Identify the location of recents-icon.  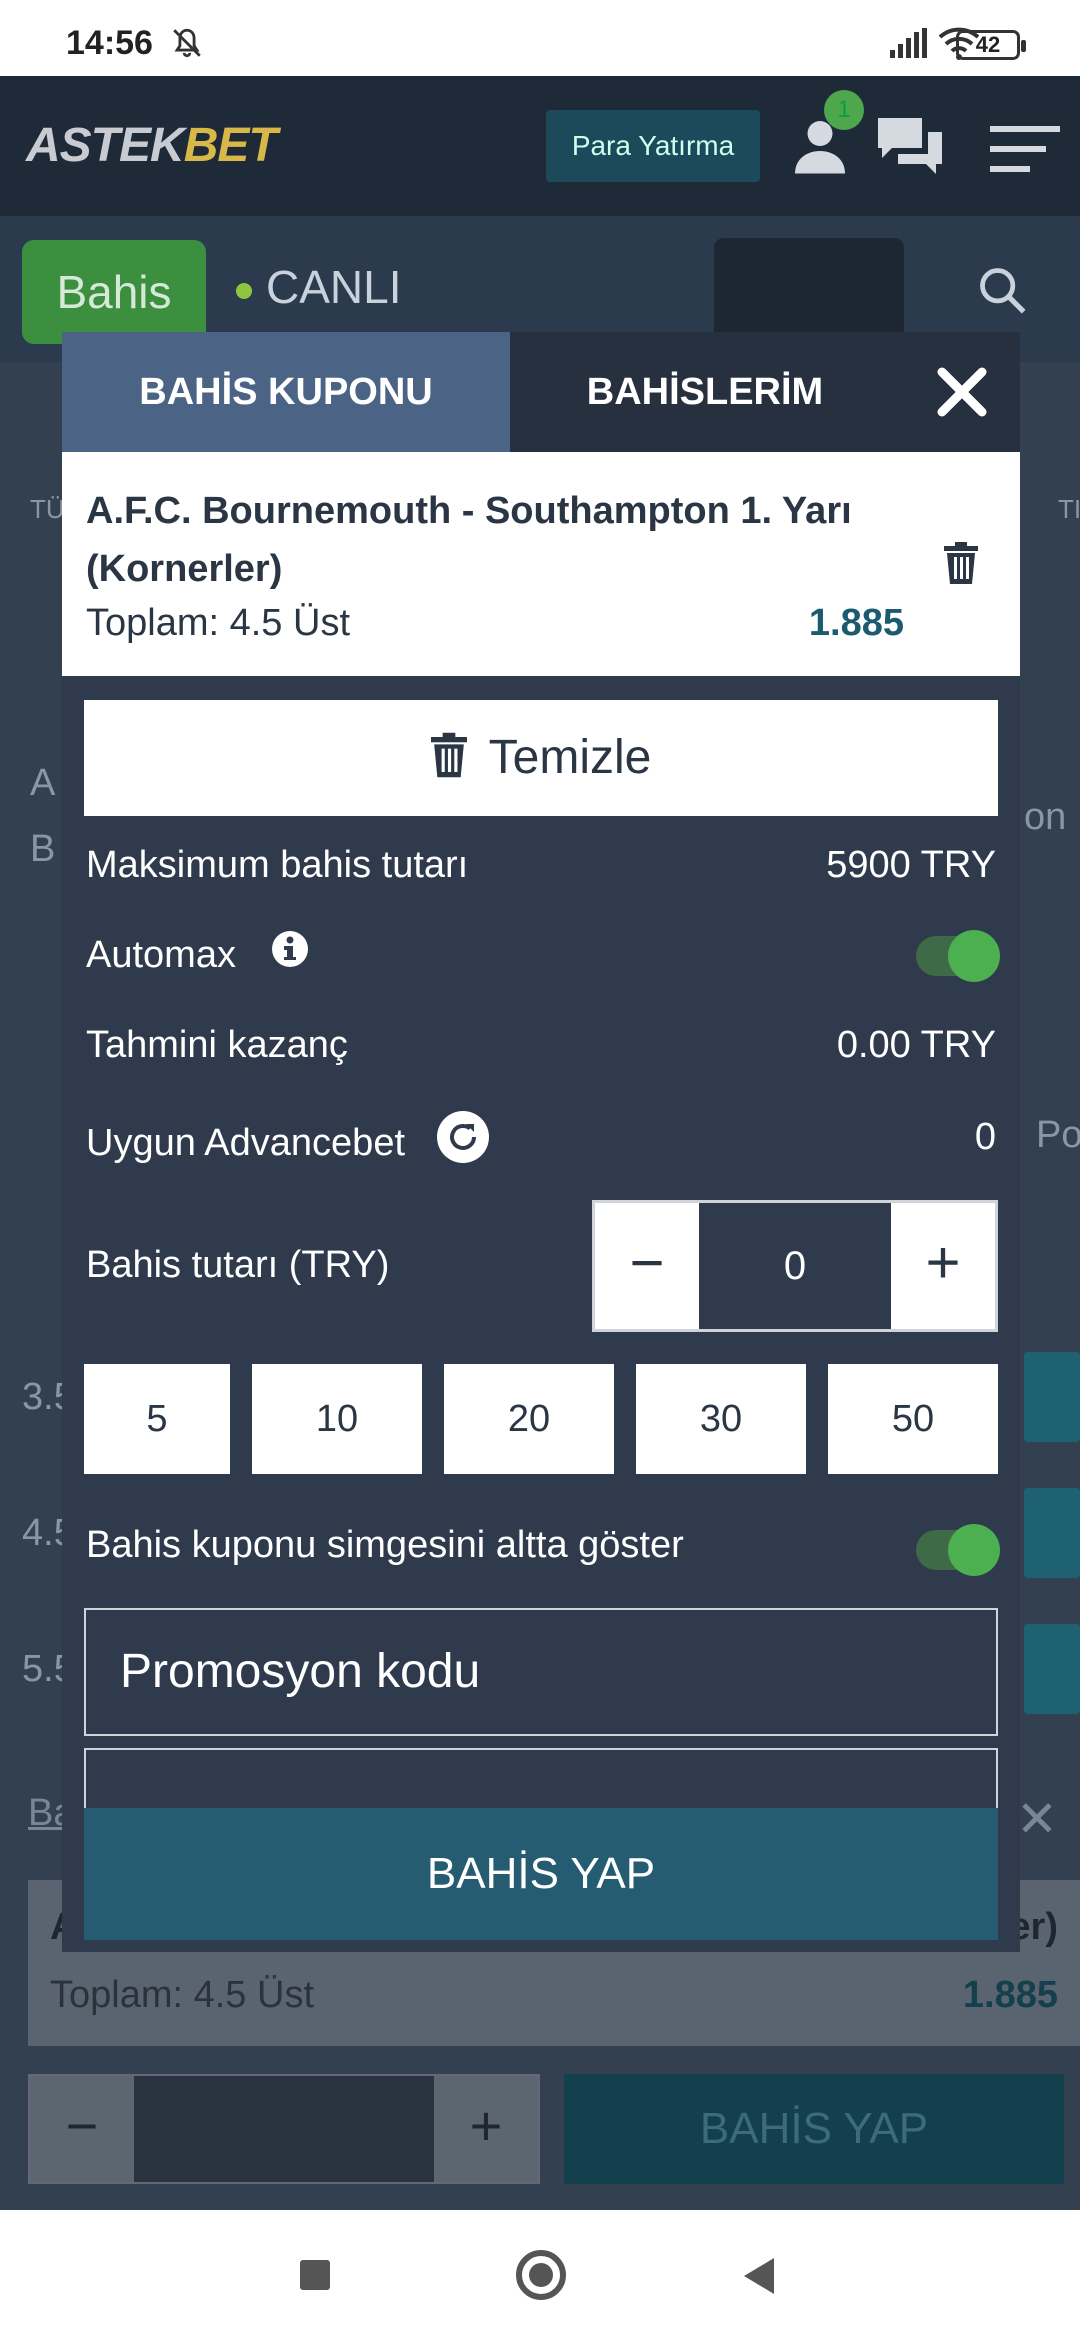
(315, 2275).